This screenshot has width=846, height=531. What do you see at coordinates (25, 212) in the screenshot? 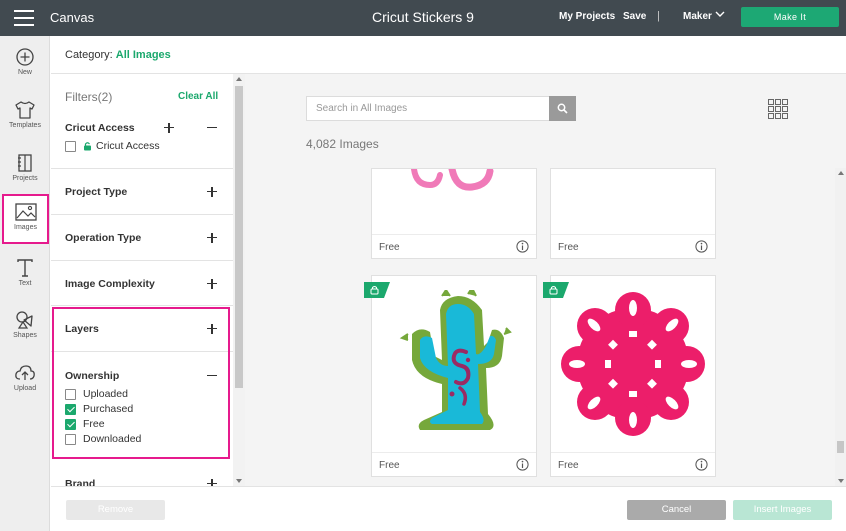
I see `image-icon` at bounding box center [25, 212].